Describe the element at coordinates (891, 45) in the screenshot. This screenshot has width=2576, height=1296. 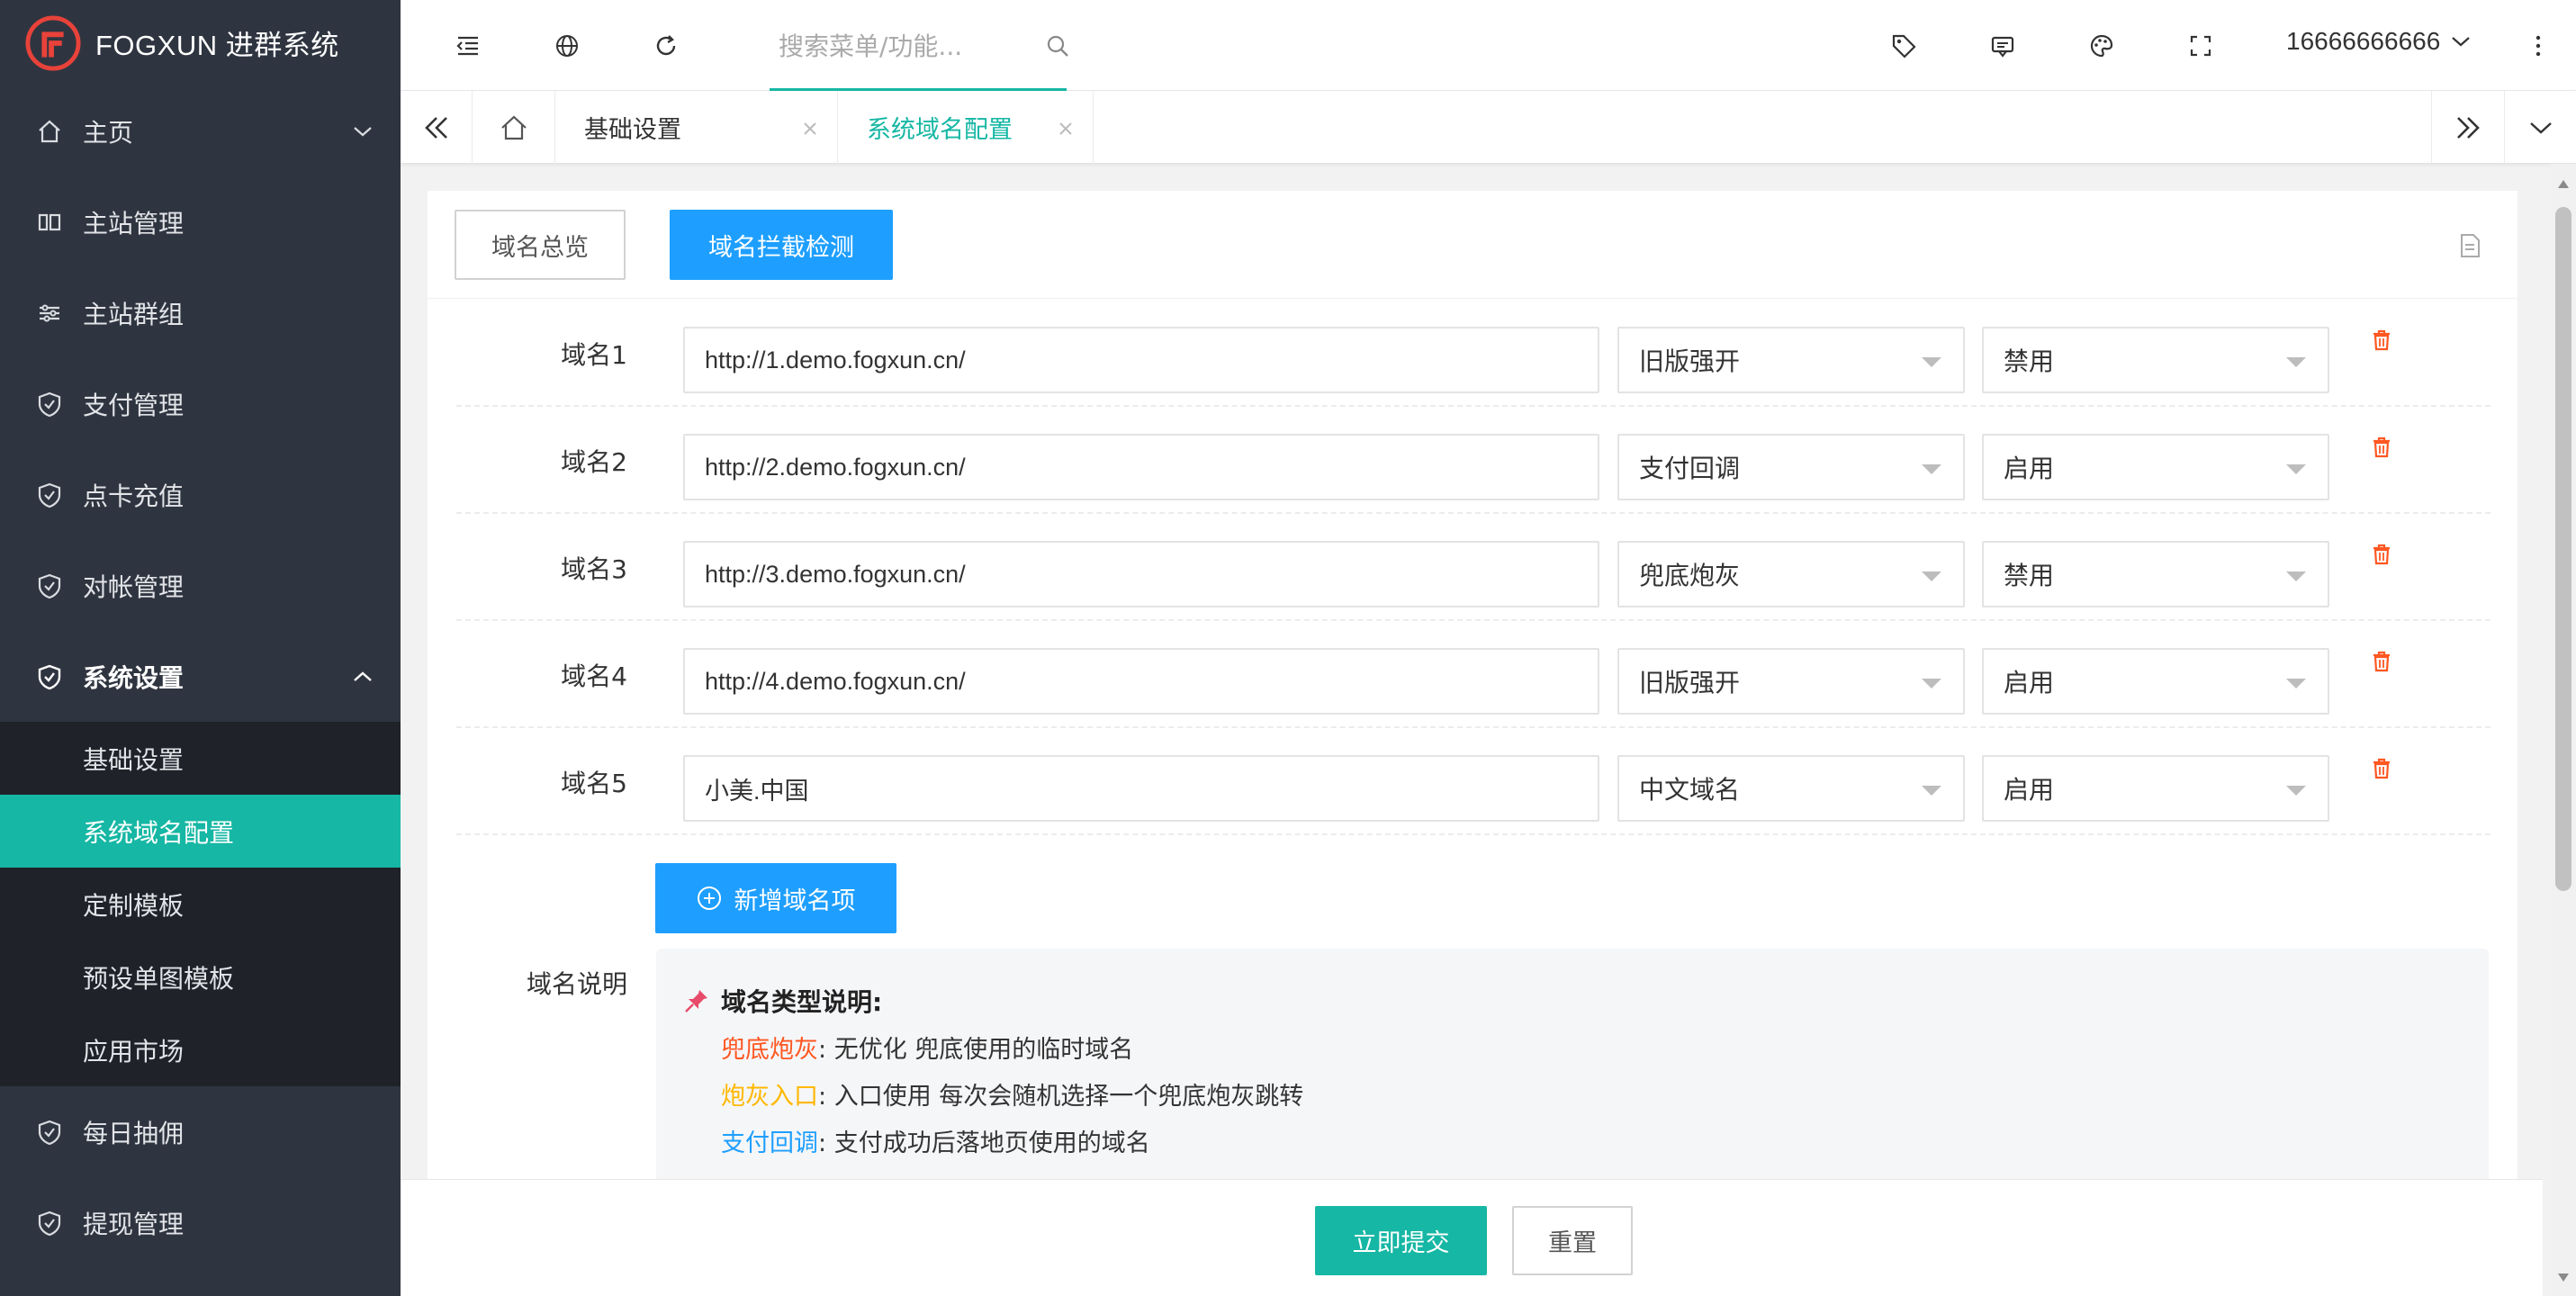
I see `search-input` at that location.